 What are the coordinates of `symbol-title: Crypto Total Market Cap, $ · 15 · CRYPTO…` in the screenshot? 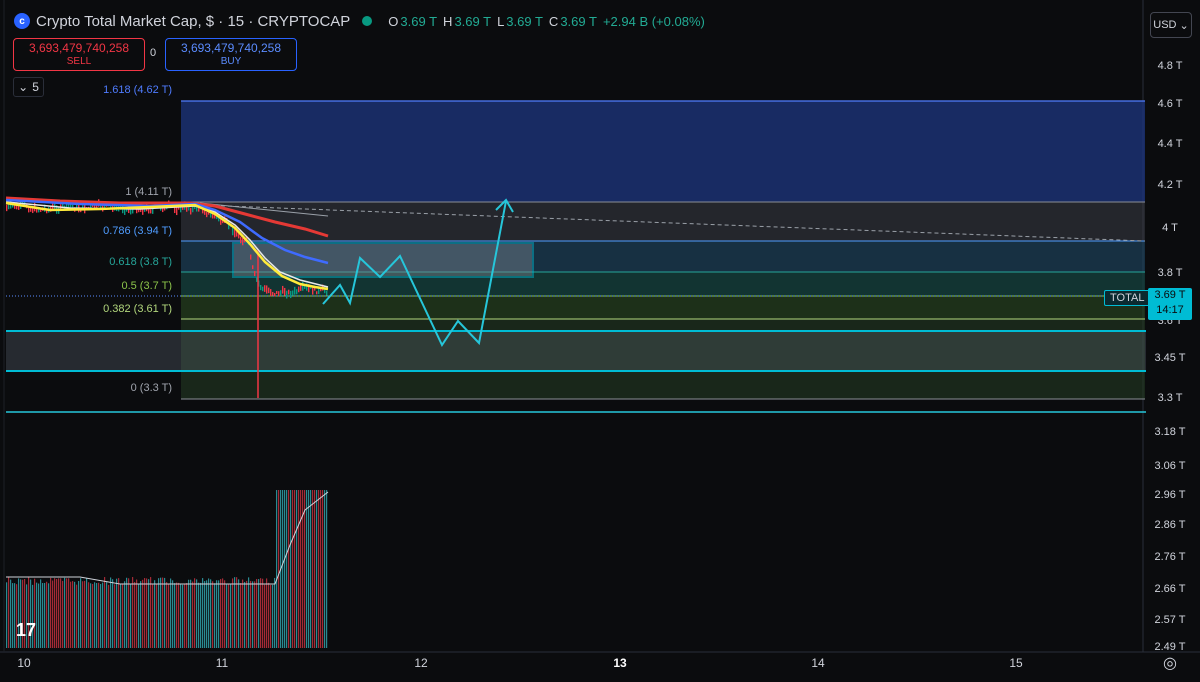 It's located at (193, 21).